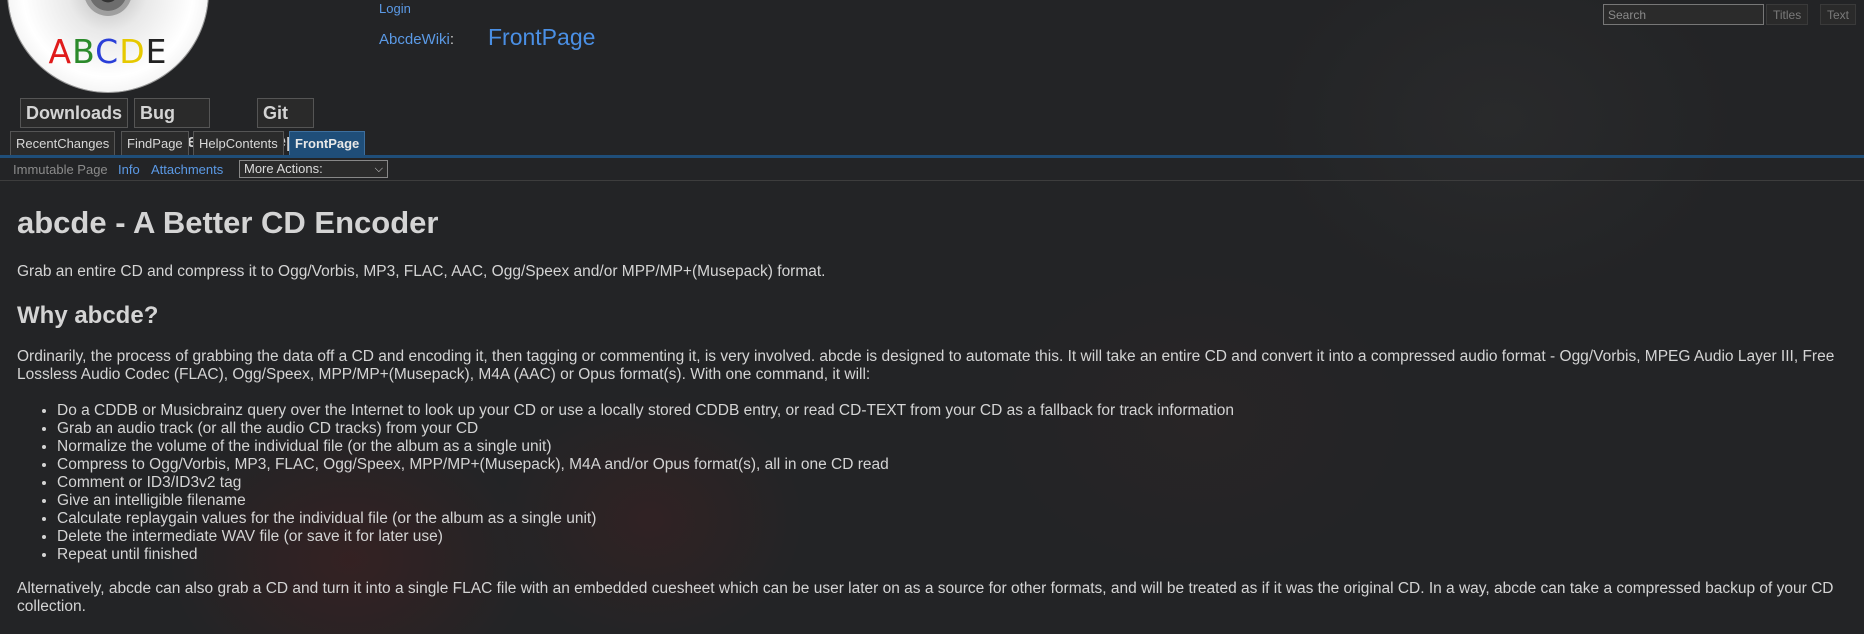 Image resolution: width=1864 pixels, height=634 pixels. Describe the element at coordinates (155, 143) in the screenshot. I see `tab-find-page: FindPage` at that location.